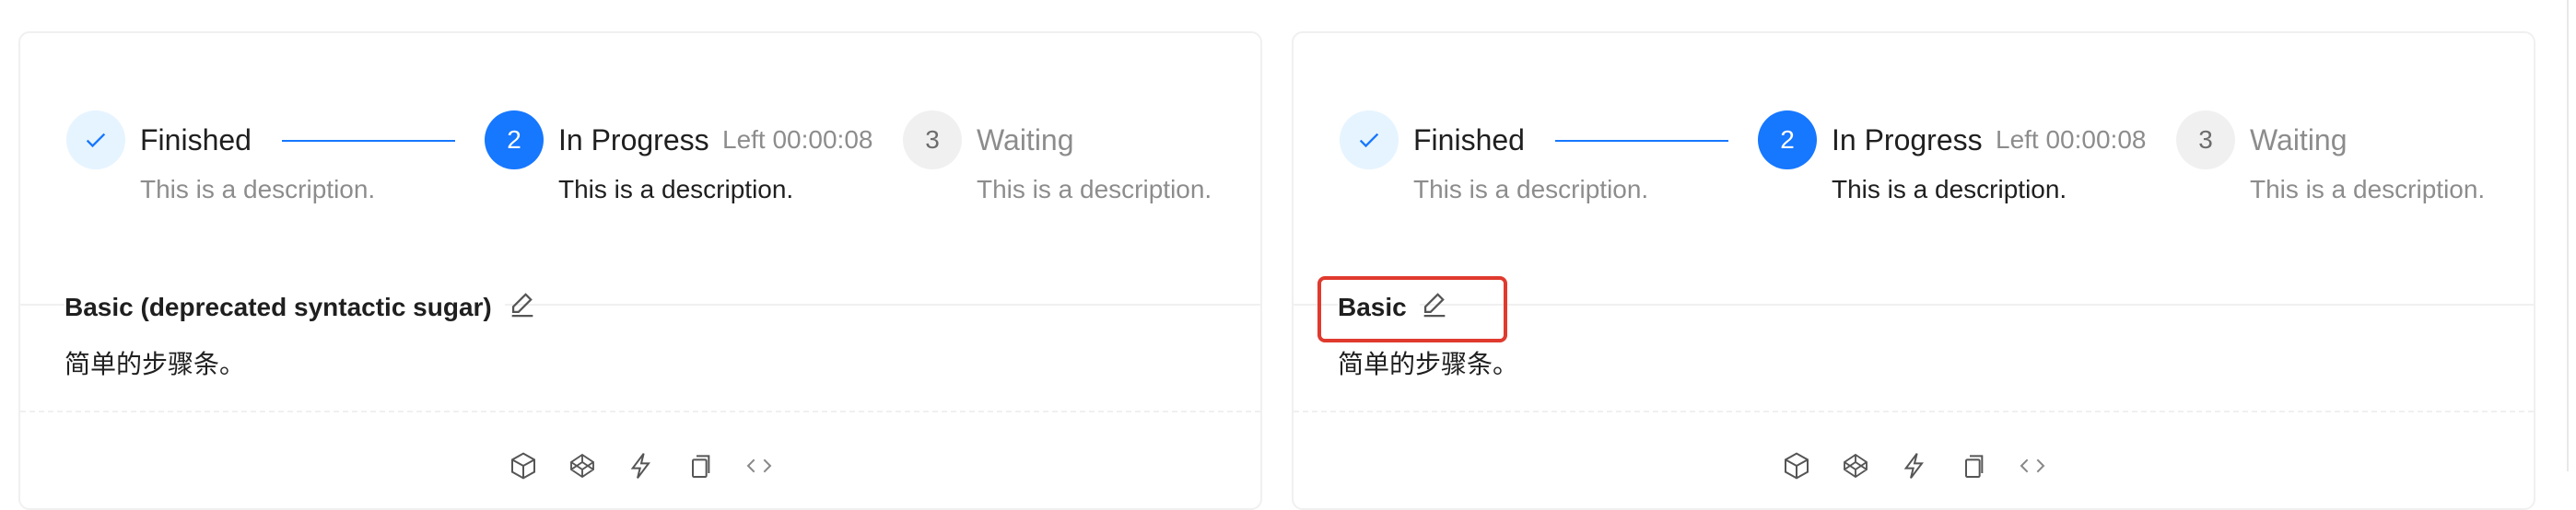  I want to click on highlight-box, so click(1412, 309).